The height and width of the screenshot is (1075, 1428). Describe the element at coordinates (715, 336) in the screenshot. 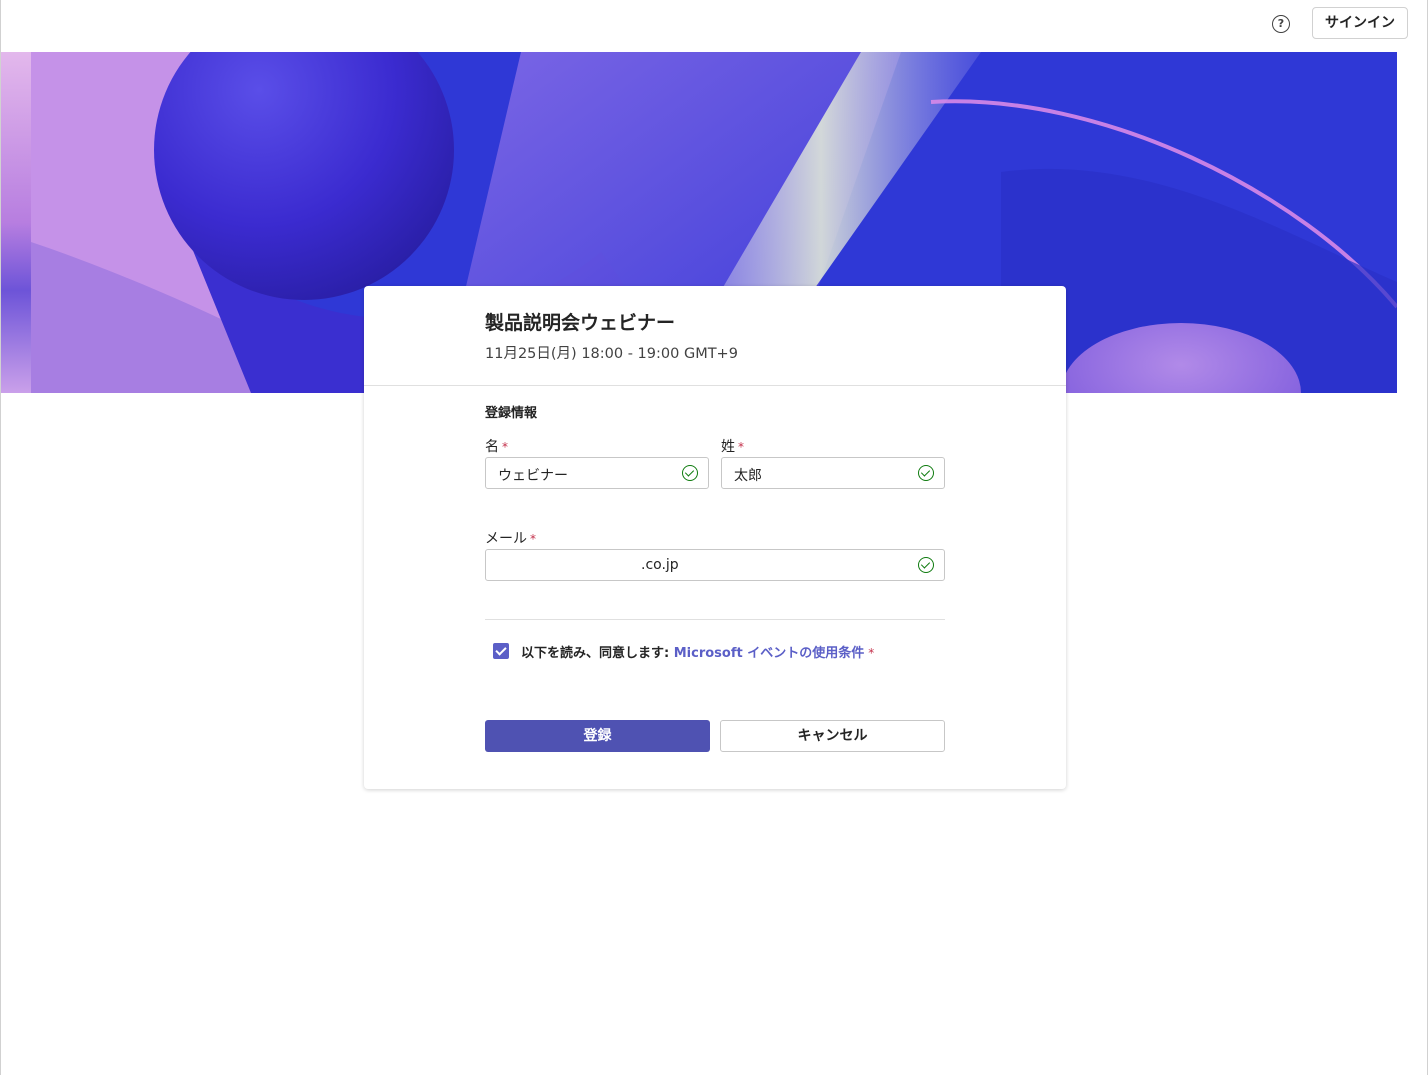

I see `card-header: 製品説明会ウェビナー 11月25日(月) 18:00 - 19:00 GMT+9` at that location.